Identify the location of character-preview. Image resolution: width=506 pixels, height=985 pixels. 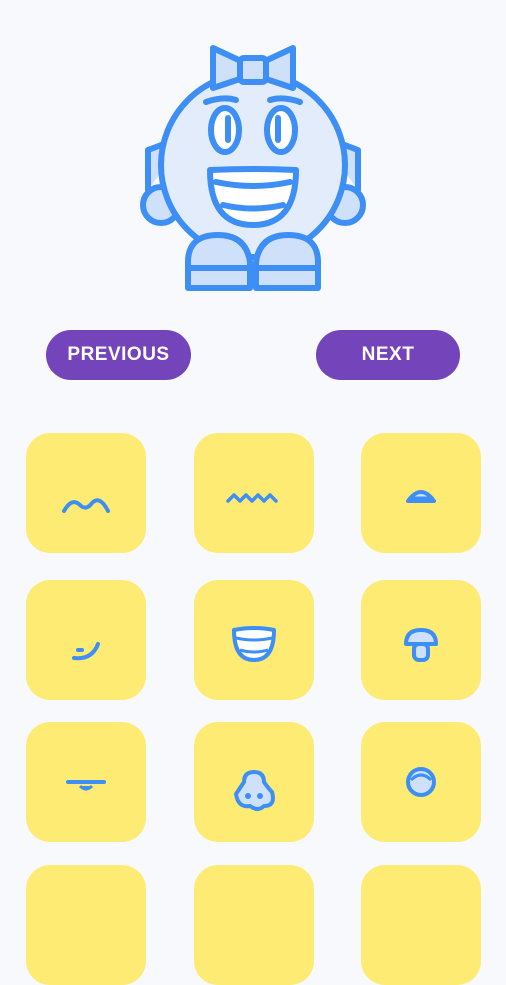
(253, 167).